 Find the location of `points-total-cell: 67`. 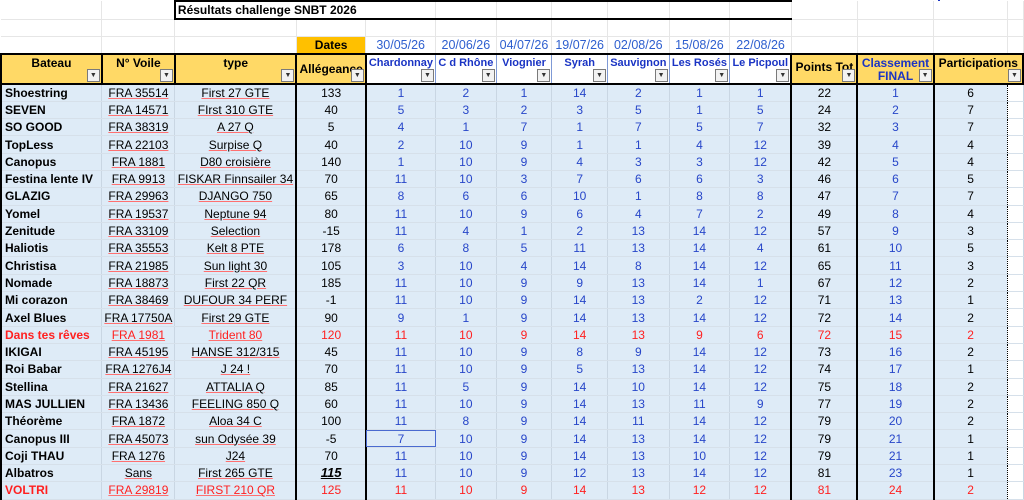

points-total-cell: 67 is located at coordinates (825, 283).